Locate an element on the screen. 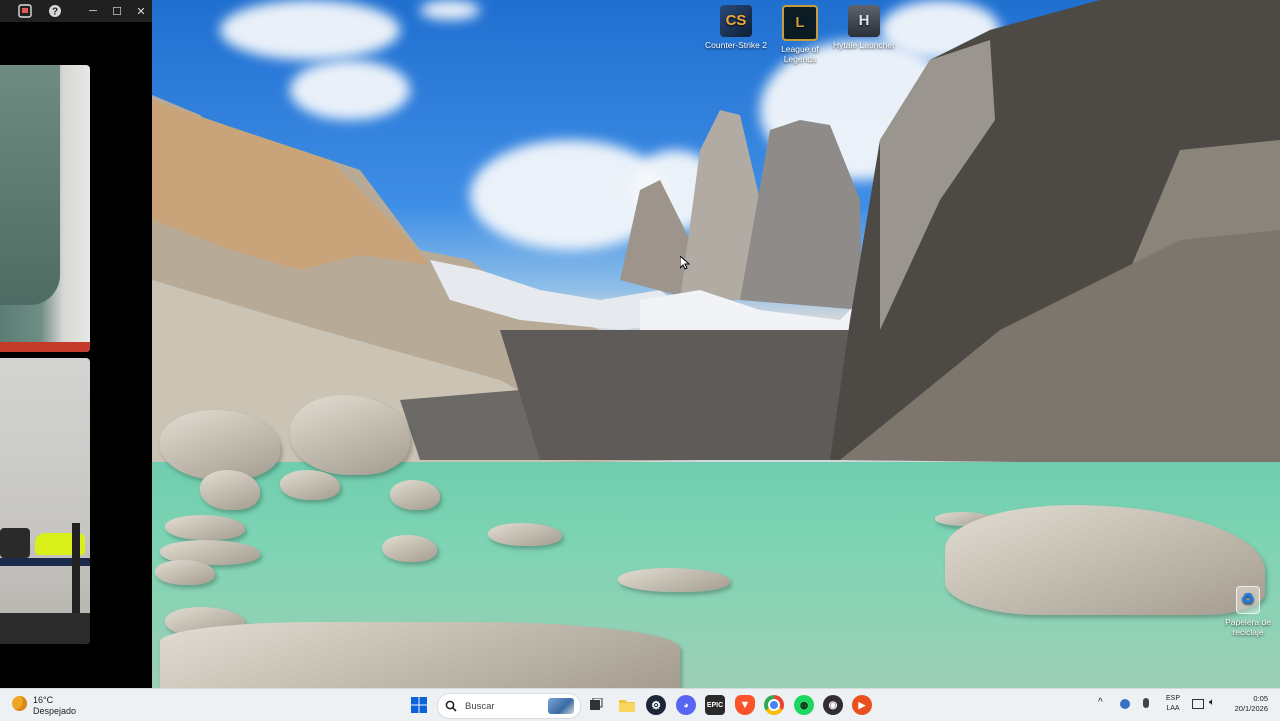 This screenshot has width=1280, height=721. weather-moon-icon is located at coordinates (19, 703).